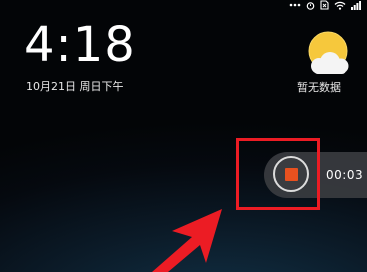  I want to click on more-icon, so click(295, 5).